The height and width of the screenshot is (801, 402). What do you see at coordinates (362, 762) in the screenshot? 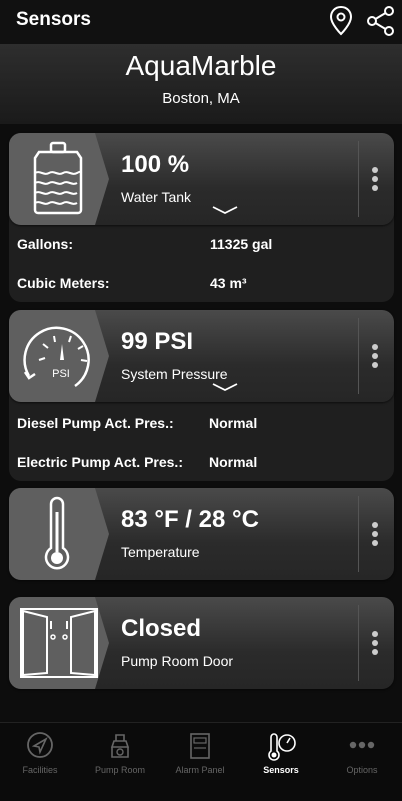
I see `nav-options: Options` at bounding box center [362, 762].